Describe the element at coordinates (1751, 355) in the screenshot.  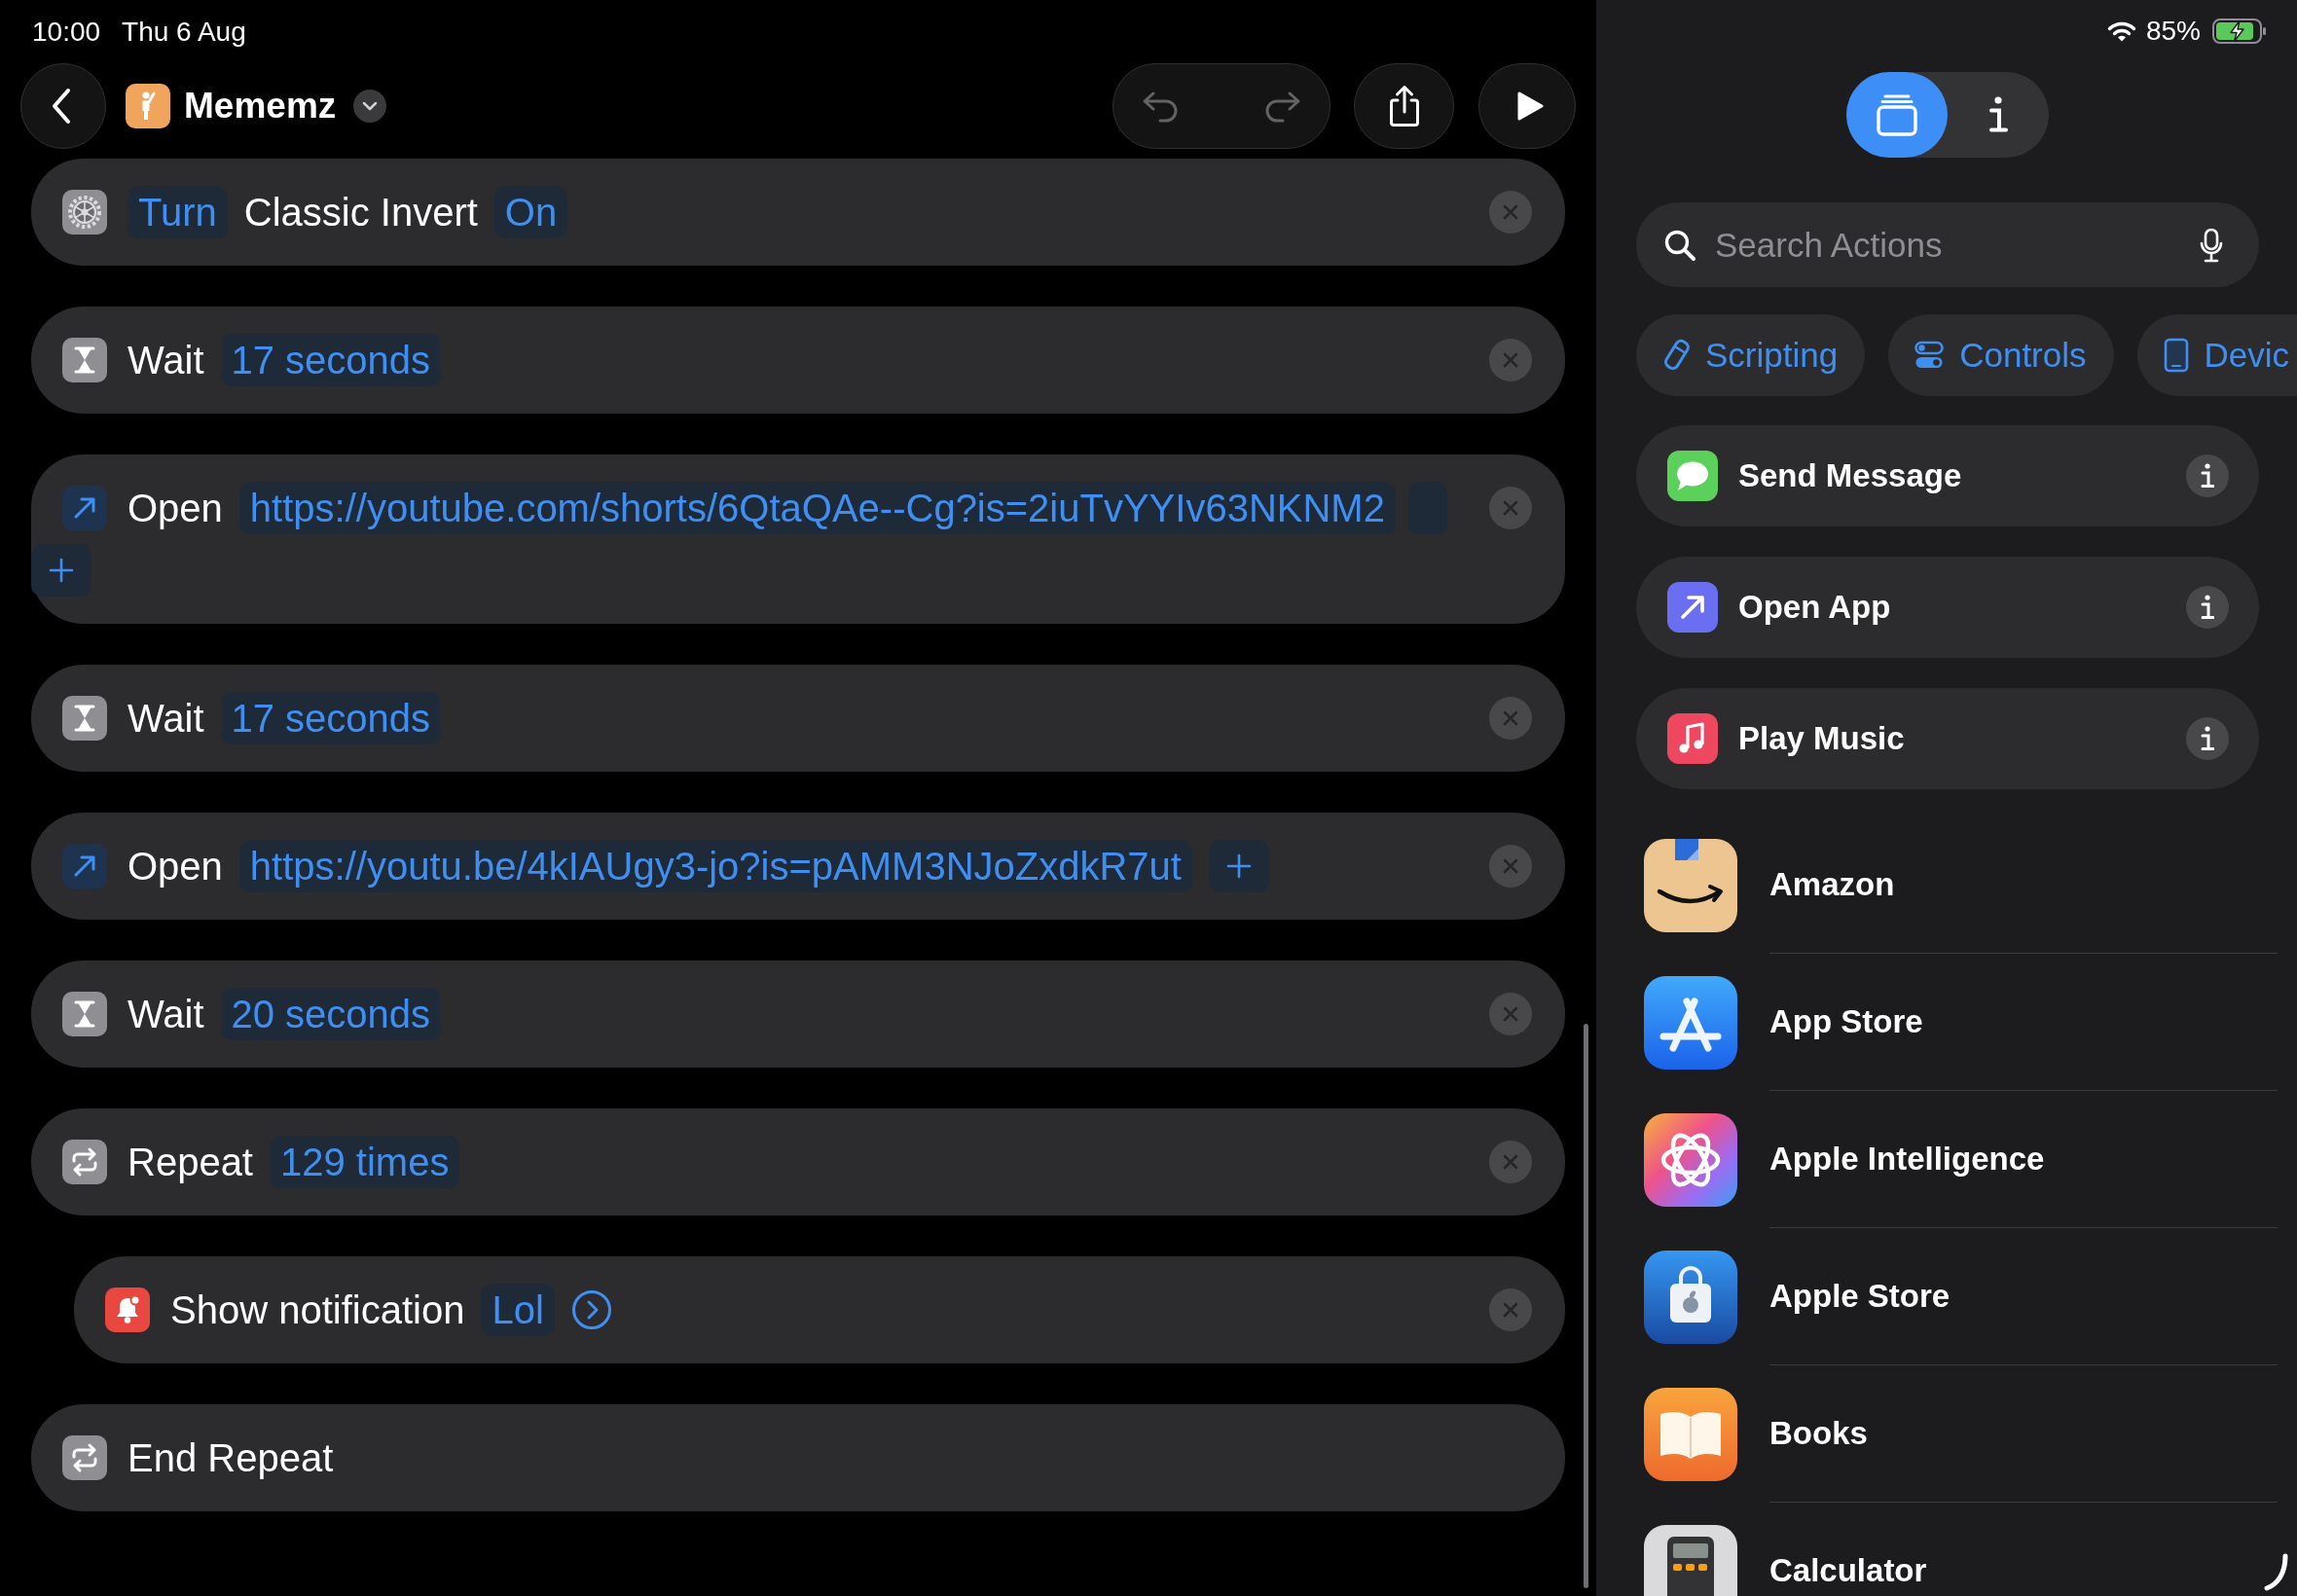
I see `category-chip: Scripting` at that location.